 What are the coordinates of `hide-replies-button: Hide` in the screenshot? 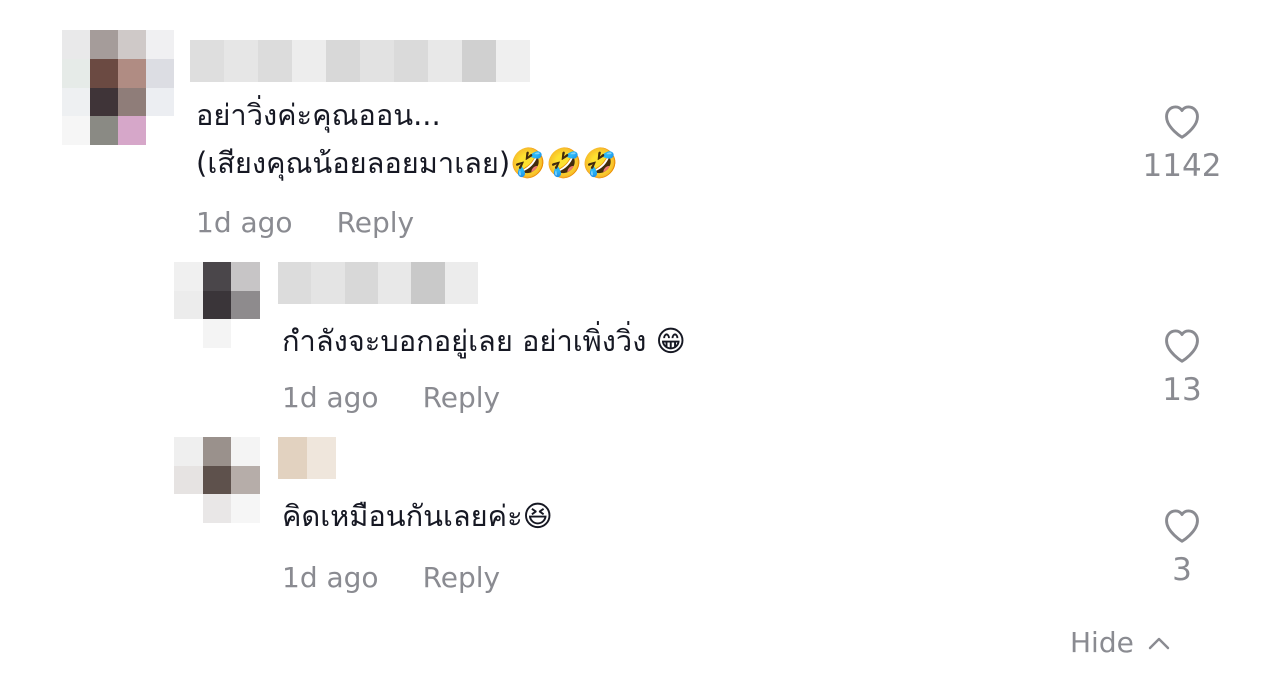 It's located at (1120, 642).